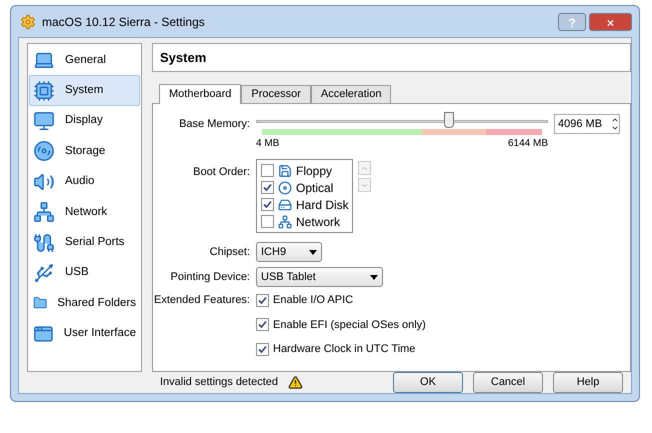  I want to click on dialog-button: OK, so click(428, 382).